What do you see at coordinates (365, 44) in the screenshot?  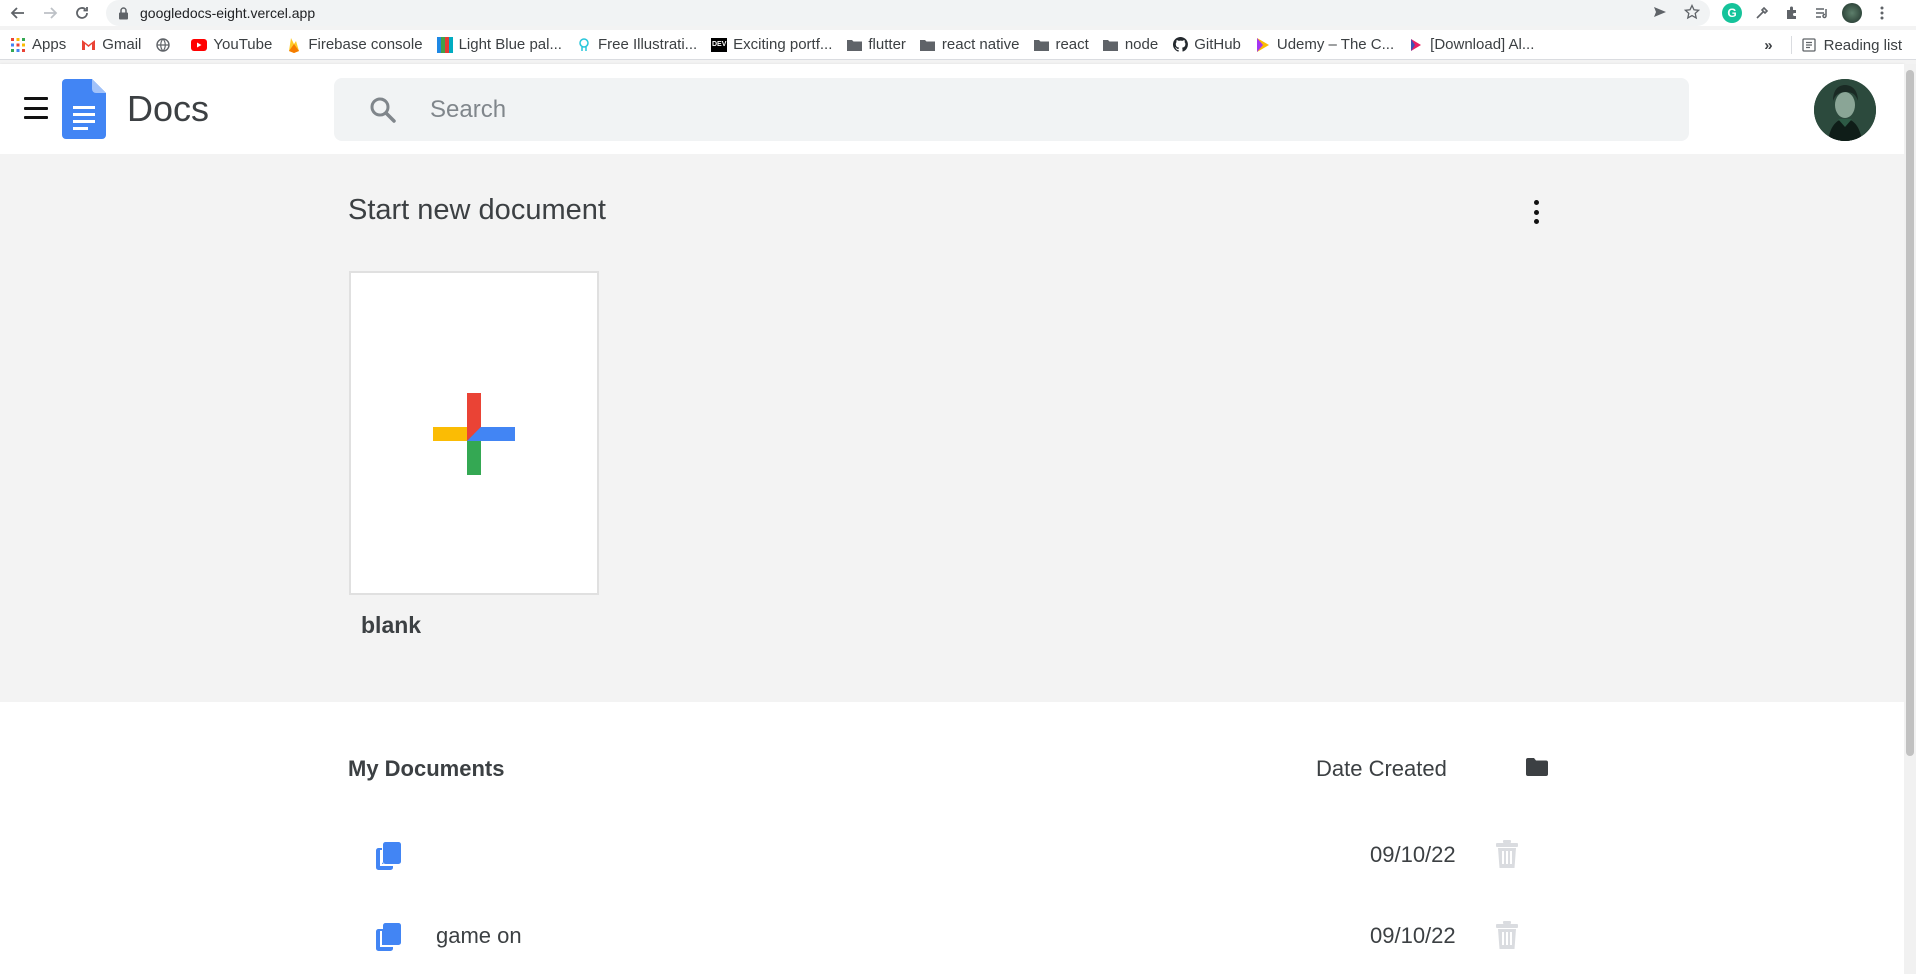 I see `bookmark-label: Firebase console` at bounding box center [365, 44].